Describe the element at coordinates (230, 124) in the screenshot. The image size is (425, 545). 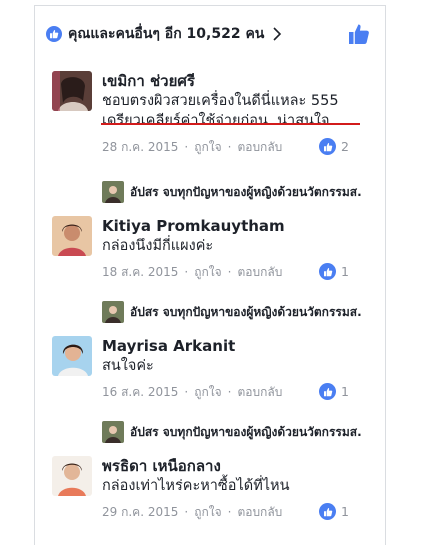
I see `highlight-underline` at that location.